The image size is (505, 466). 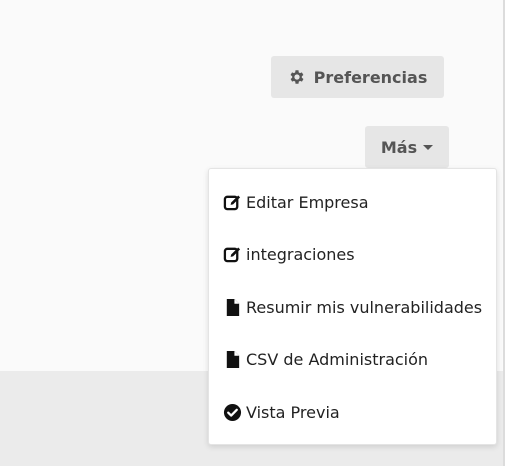 I want to click on menu-item-integraciones: integraciones, so click(x=289, y=254).